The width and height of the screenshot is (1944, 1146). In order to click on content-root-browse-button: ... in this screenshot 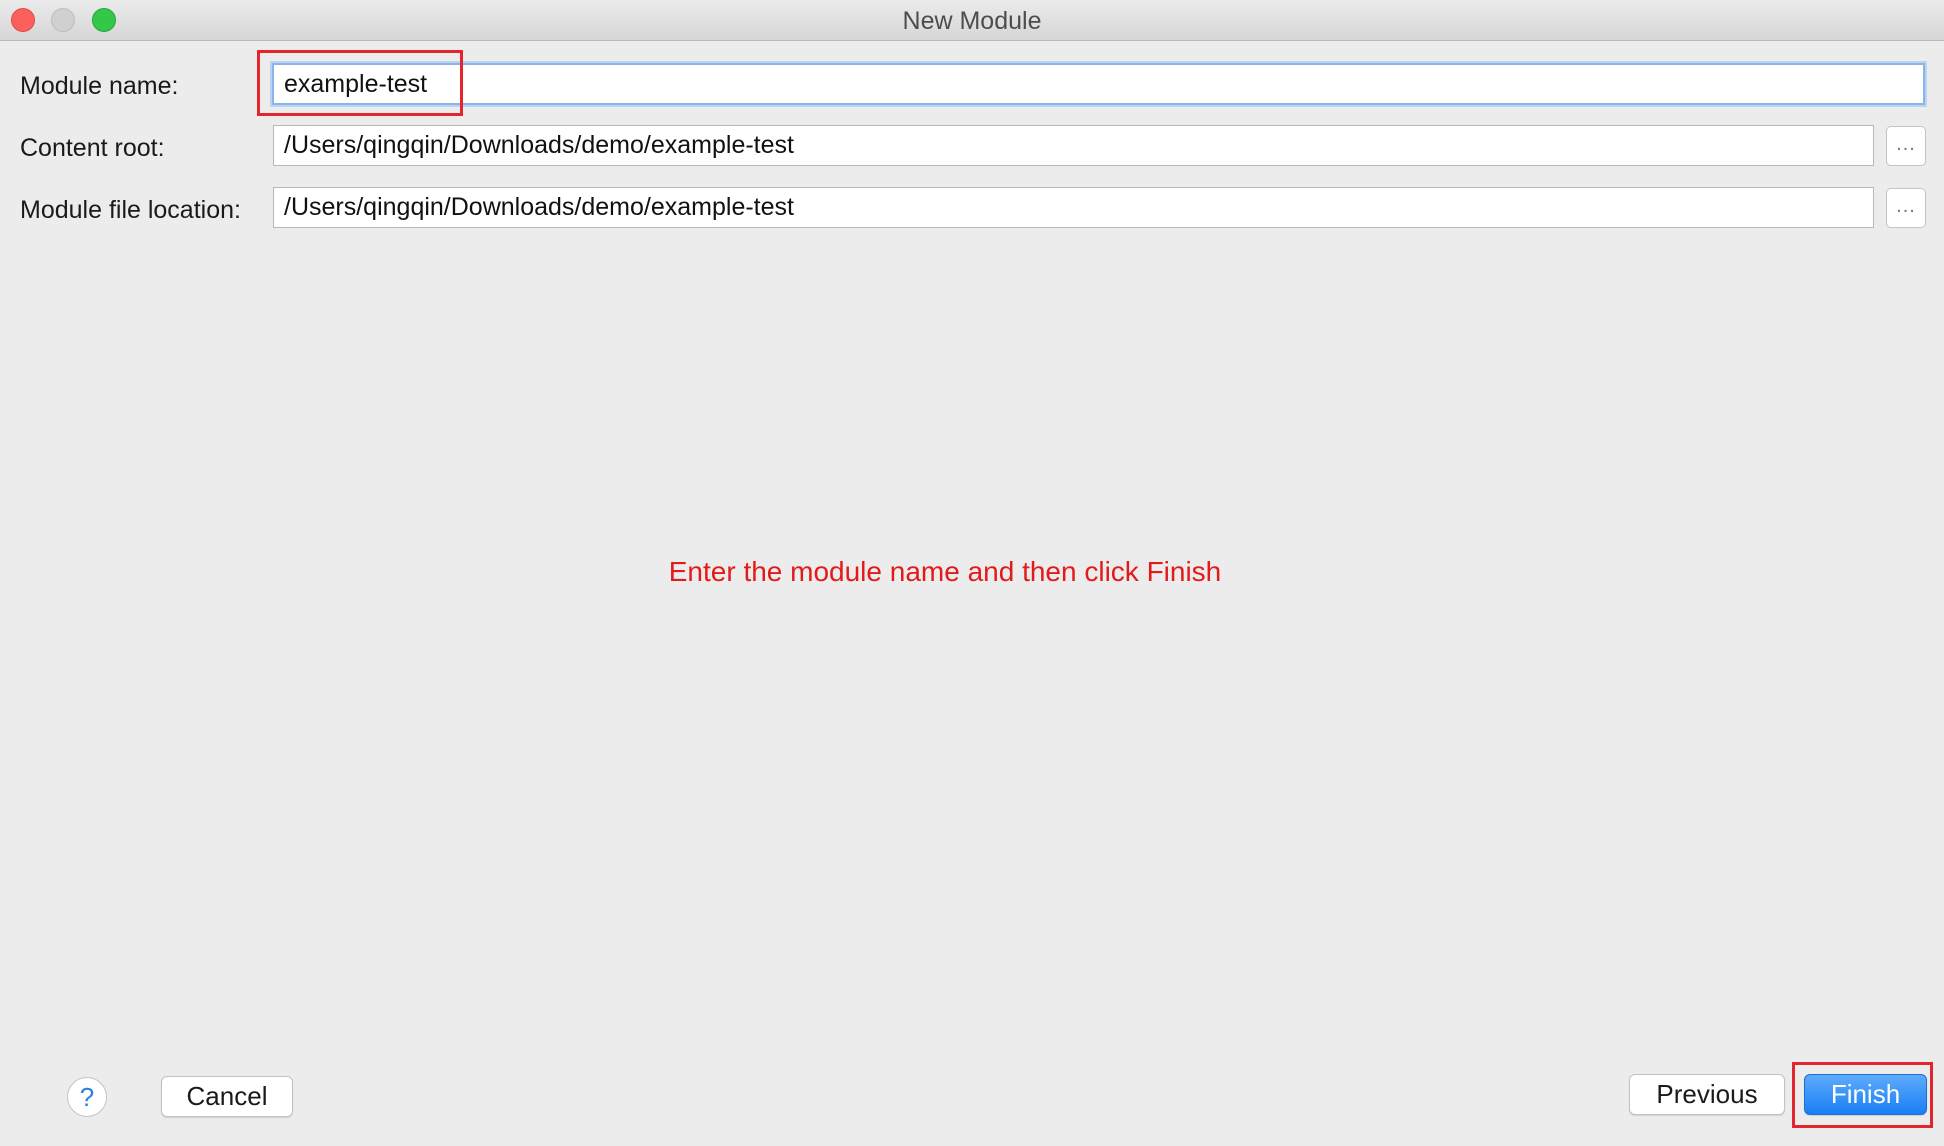, I will do `click(1906, 146)`.